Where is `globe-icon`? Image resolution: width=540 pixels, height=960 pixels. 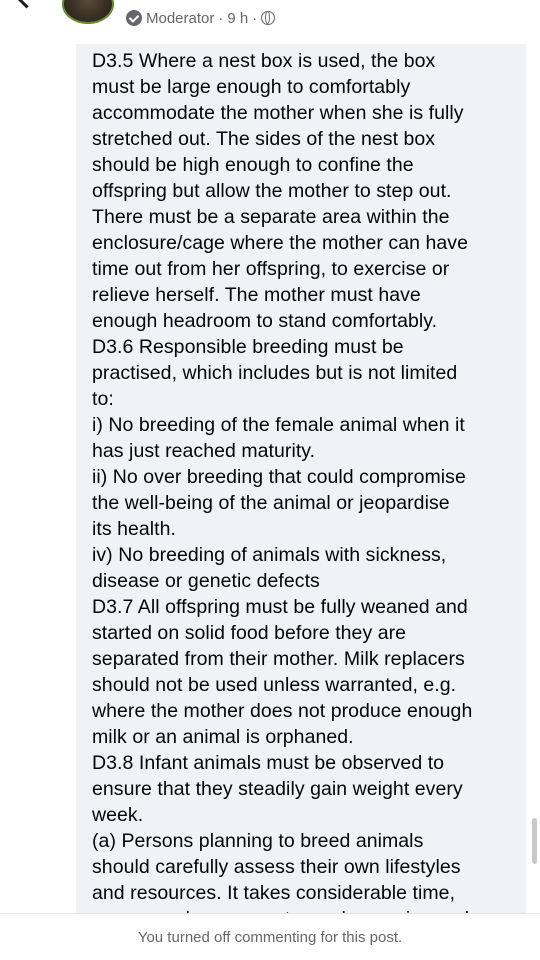
globe-icon is located at coordinates (268, 18).